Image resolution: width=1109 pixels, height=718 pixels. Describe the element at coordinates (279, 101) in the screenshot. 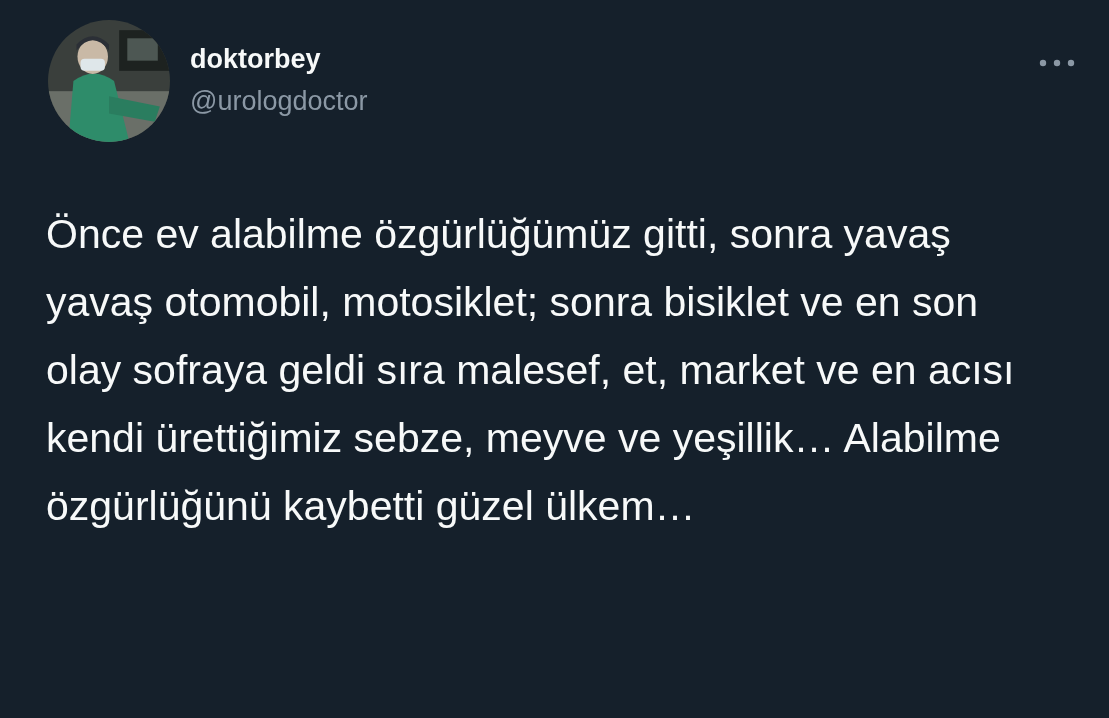

I see `user-handle: @urologdoctor` at that location.